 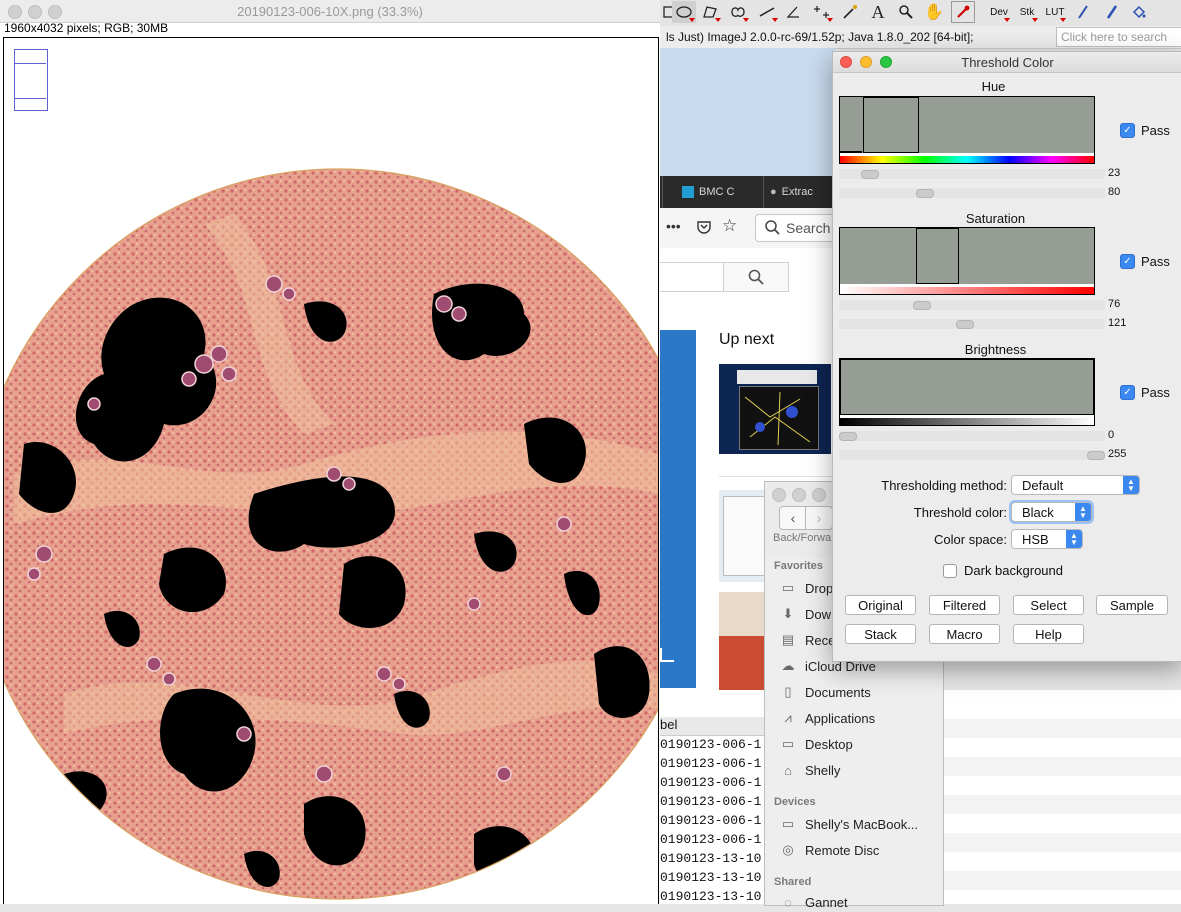 I want to click on select-value: Black, so click(x=1038, y=512).